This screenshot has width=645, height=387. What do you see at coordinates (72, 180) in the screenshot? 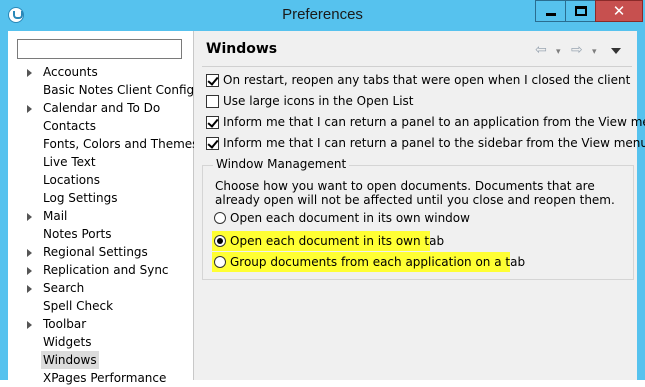
I see `tree-item-label: Locations` at bounding box center [72, 180].